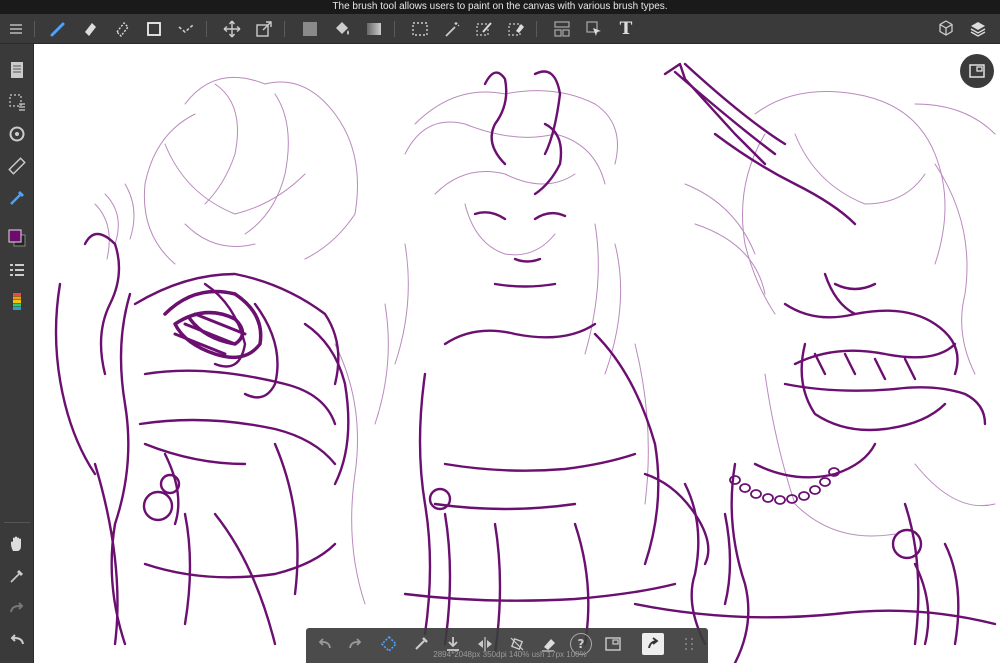 Image resolution: width=1000 pixels, height=663 pixels. Describe the element at coordinates (17, 238) in the screenshot. I see `color-swatch-icon` at that location.